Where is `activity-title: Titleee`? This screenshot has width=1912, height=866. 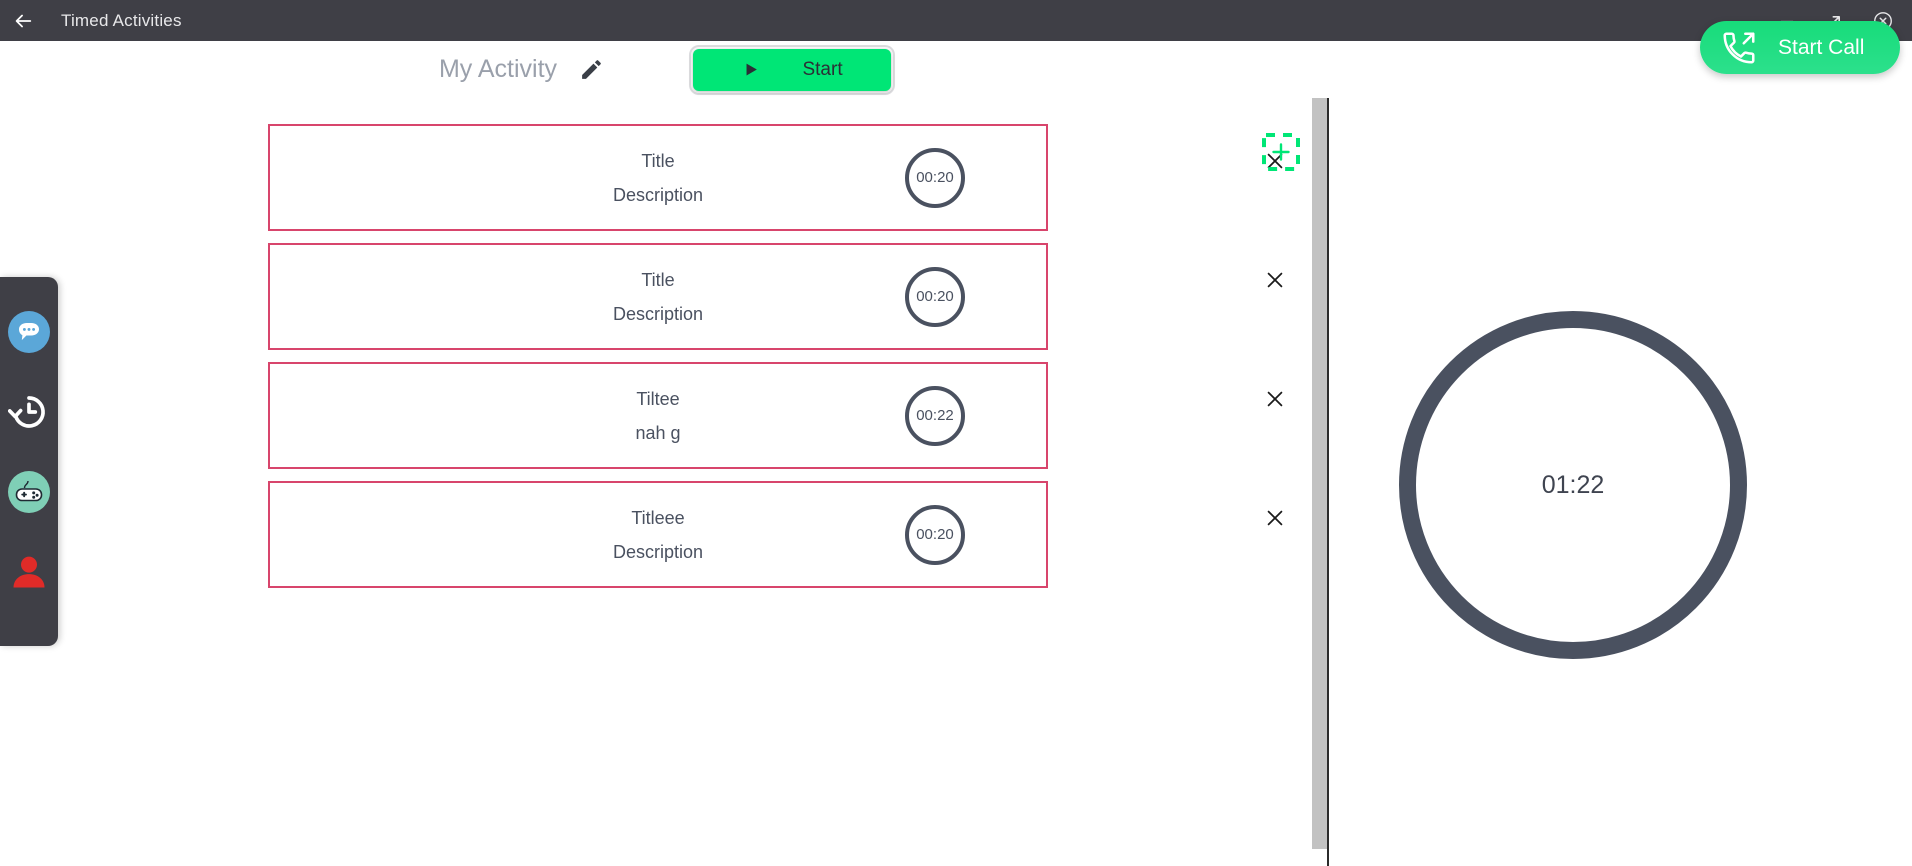 activity-title: Titleee is located at coordinates (658, 517).